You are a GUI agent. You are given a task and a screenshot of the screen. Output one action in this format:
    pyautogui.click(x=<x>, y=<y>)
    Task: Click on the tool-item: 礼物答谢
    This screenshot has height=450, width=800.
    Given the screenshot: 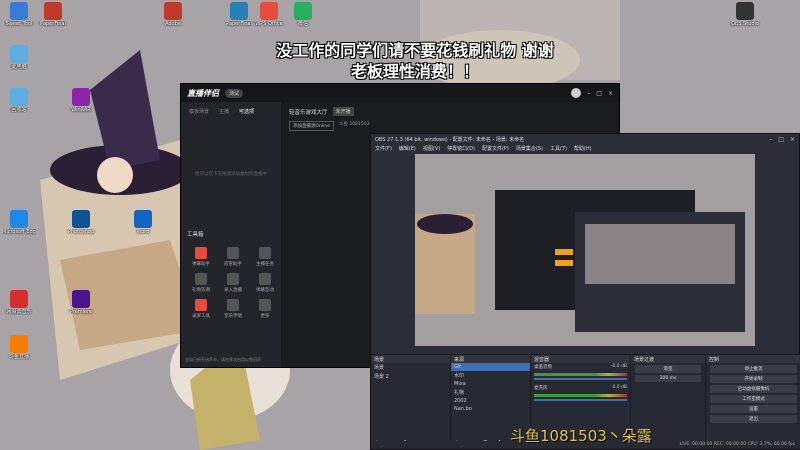 What is the action you would take?
    pyautogui.click(x=201, y=283)
    